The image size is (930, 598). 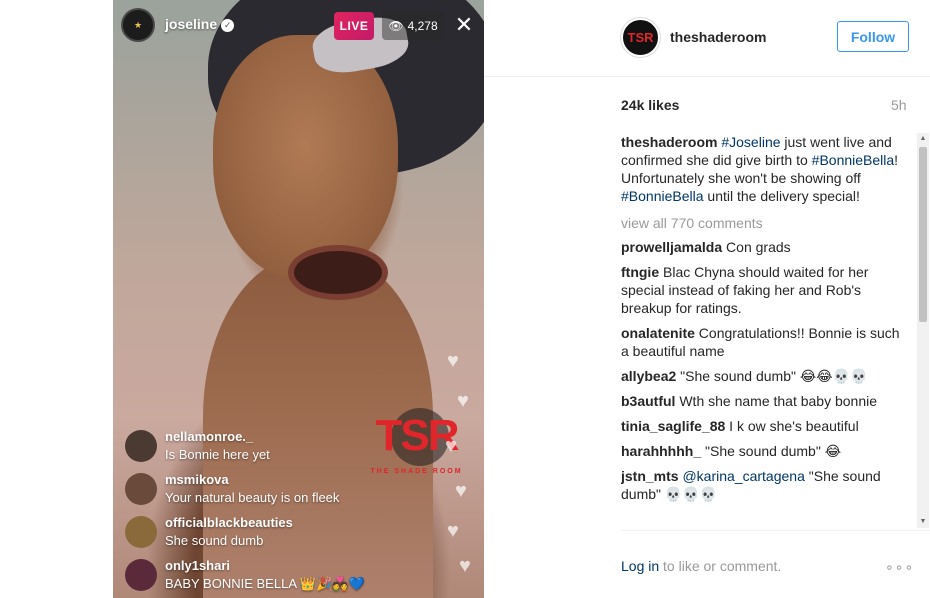 I want to click on comment-text: She sound dumb, so click(x=214, y=540).